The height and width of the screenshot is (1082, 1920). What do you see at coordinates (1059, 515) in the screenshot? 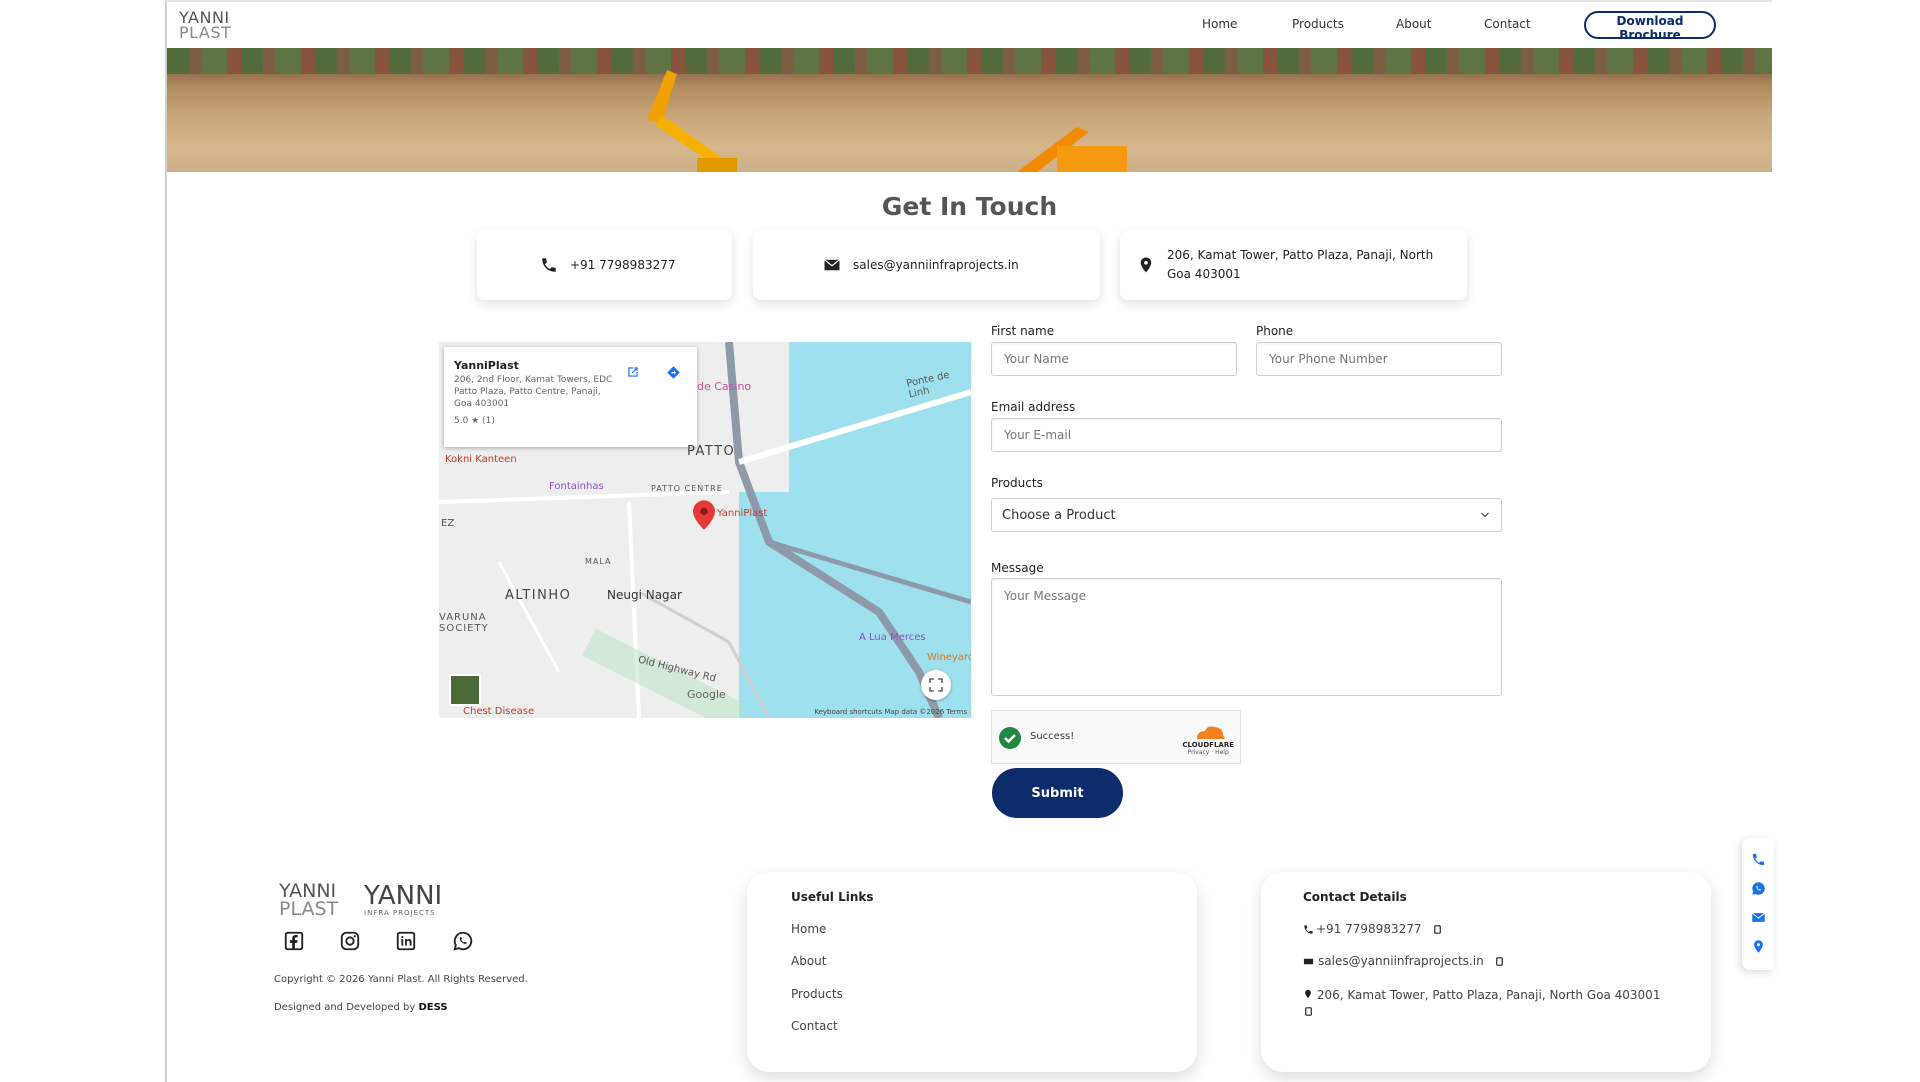
I see `products-selected-value: Choose a Product` at bounding box center [1059, 515].